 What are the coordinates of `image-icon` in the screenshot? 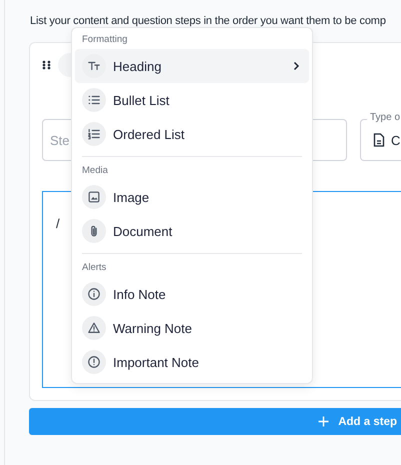 It's located at (94, 197).